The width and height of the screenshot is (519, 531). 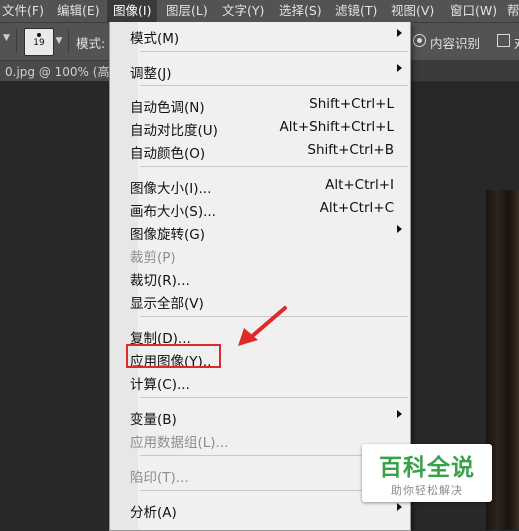 I want to click on menu-item-auto-contrast: 自动对比度(U) Alt+Shift+Ctrl+L, so click(x=260, y=127).